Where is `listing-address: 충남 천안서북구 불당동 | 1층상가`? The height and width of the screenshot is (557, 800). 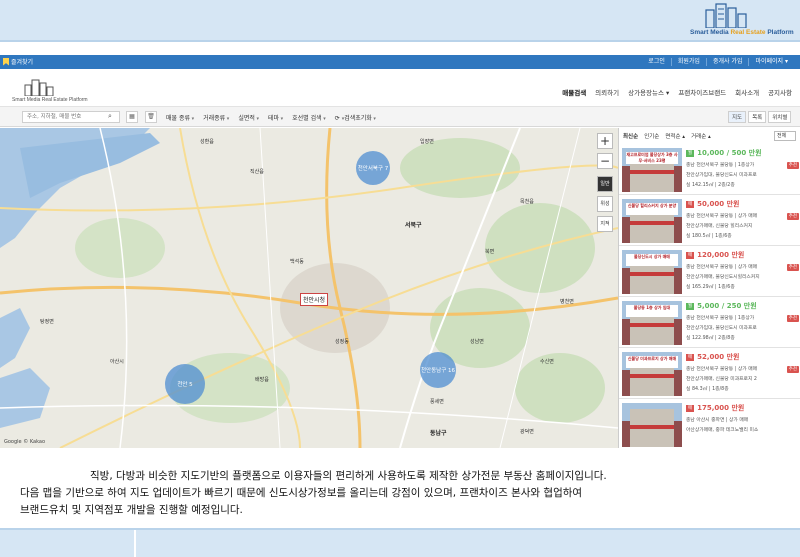 listing-address: 충남 천안서북구 불당동 | 1층상가 is located at coordinates (720, 165).